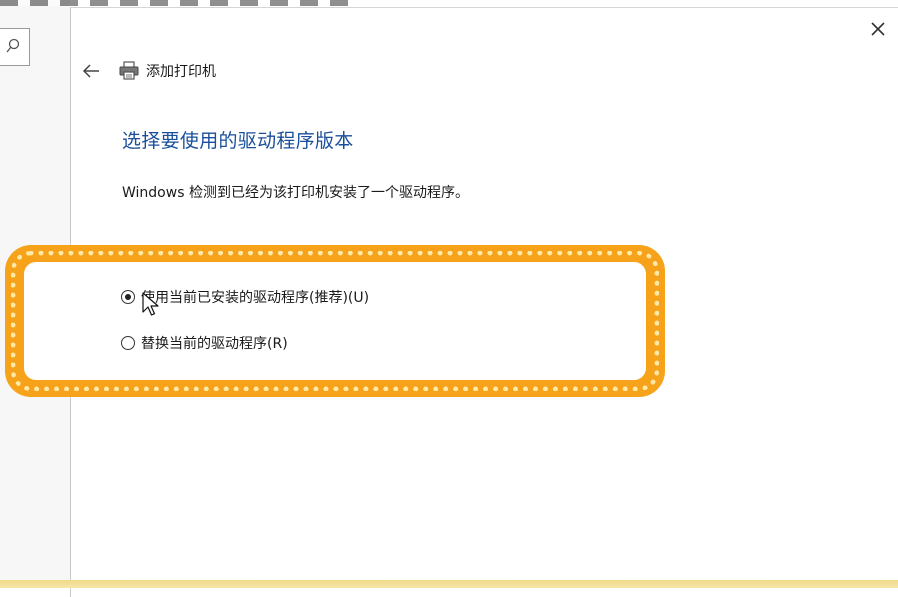  Describe the element at coordinates (128, 343) in the screenshot. I see `radio-button` at that location.